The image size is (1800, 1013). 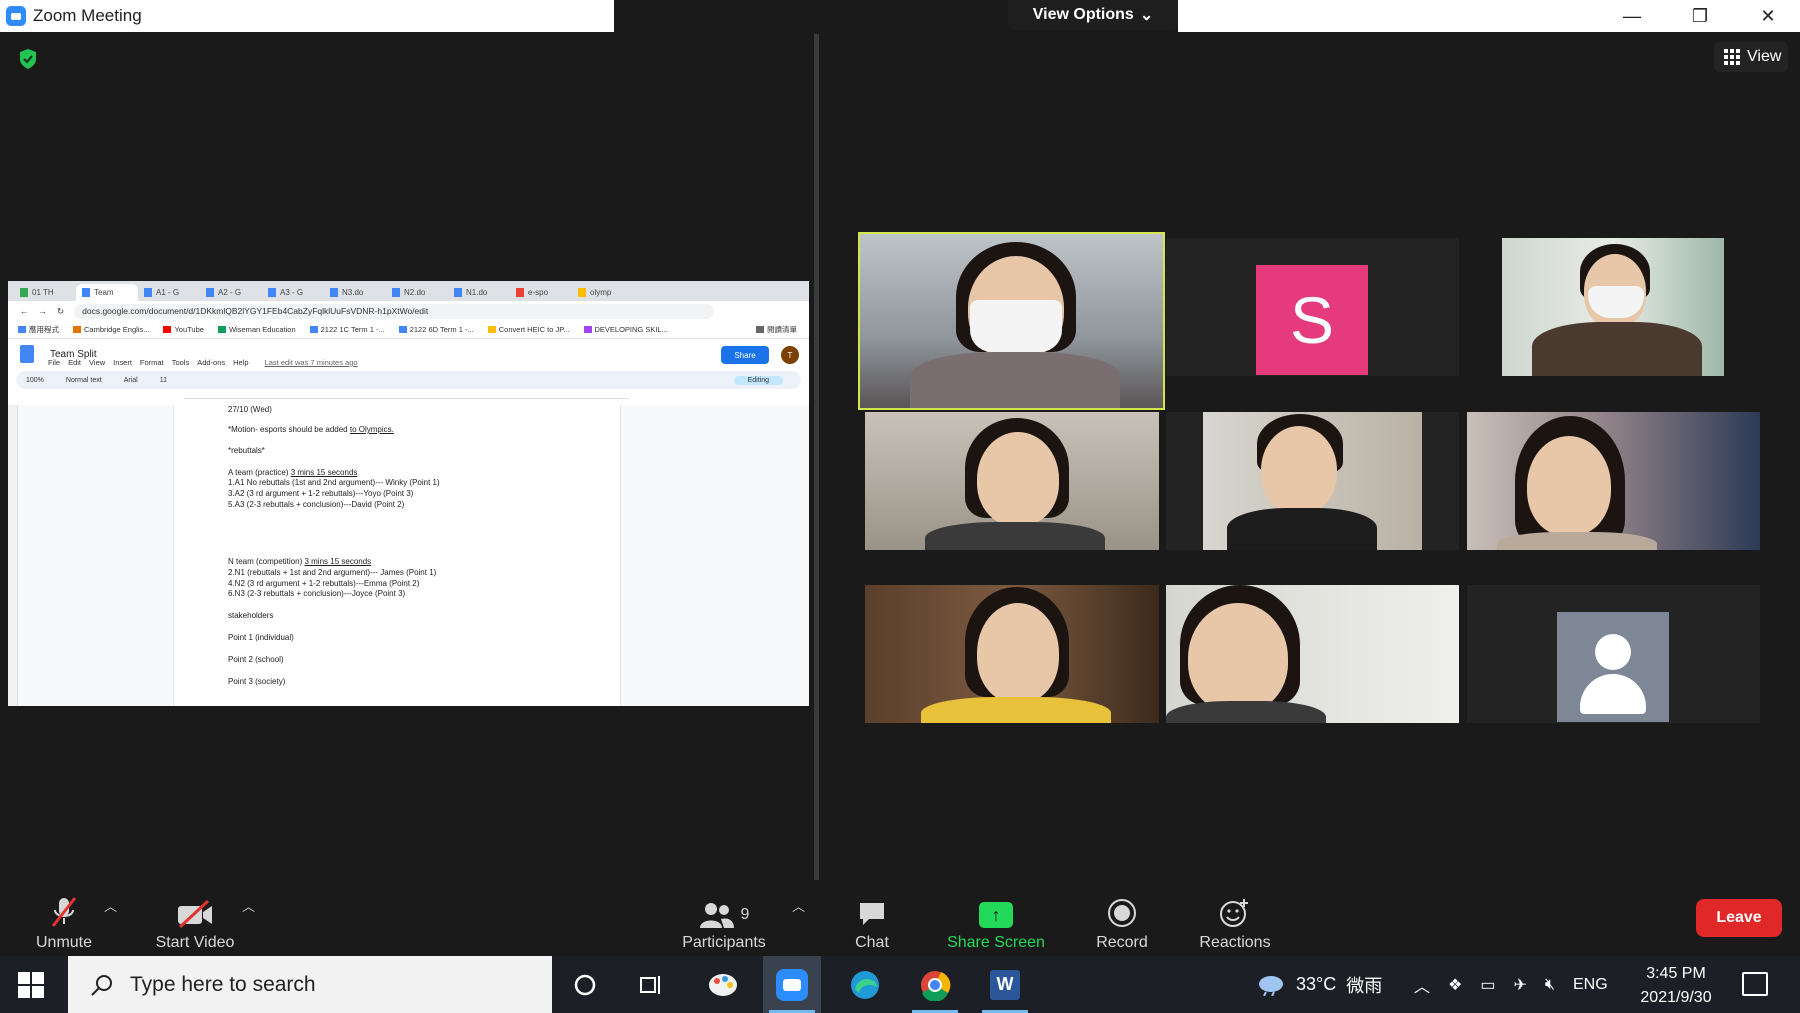 I want to click on reload-icon: ↻, so click(x=60, y=311).